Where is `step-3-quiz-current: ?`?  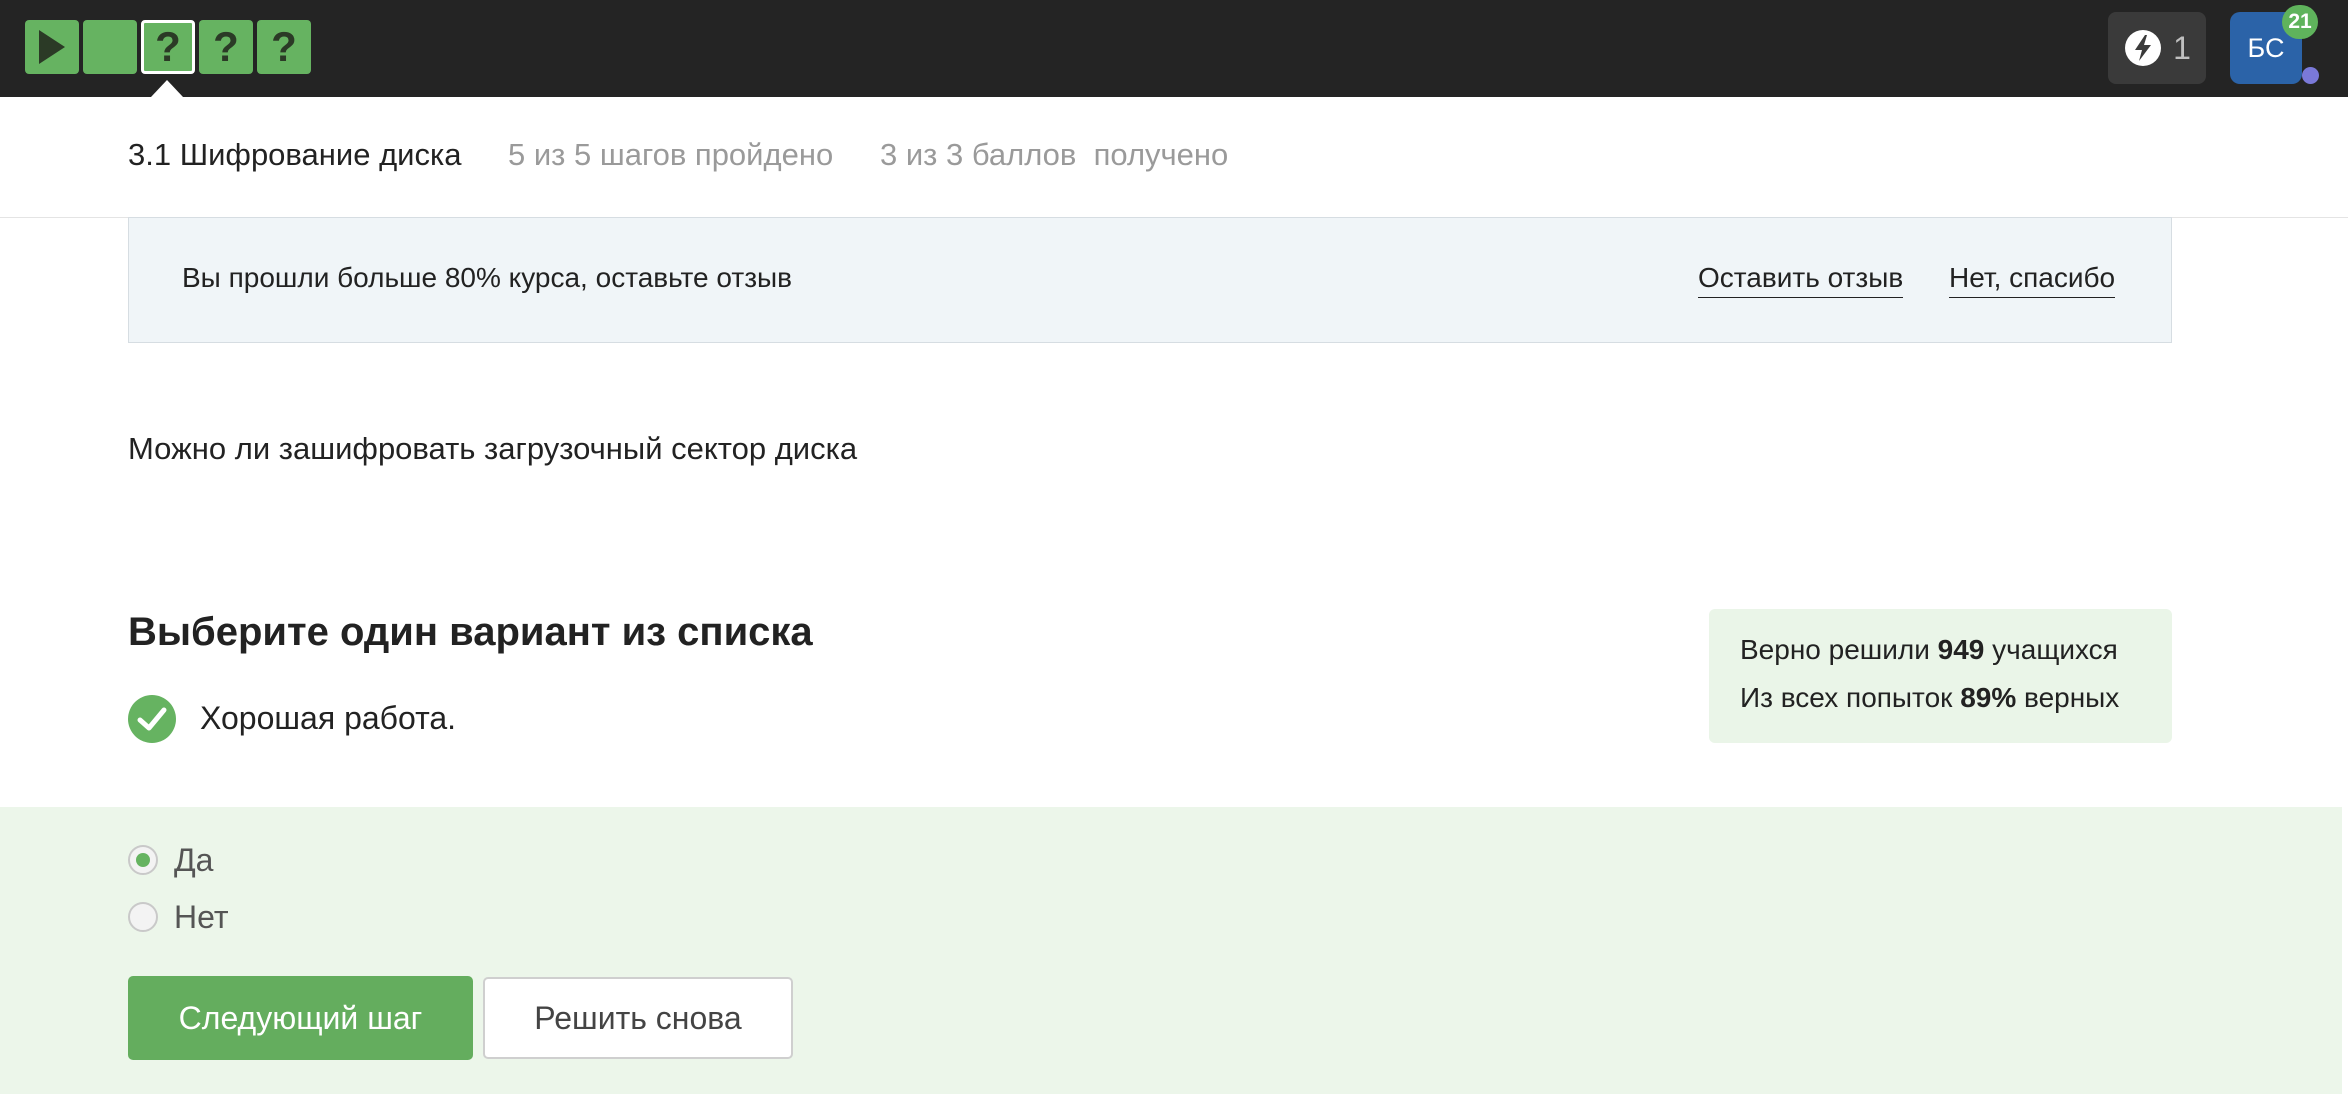 step-3-quiz-current: ? is located at coordinates (168, 47).